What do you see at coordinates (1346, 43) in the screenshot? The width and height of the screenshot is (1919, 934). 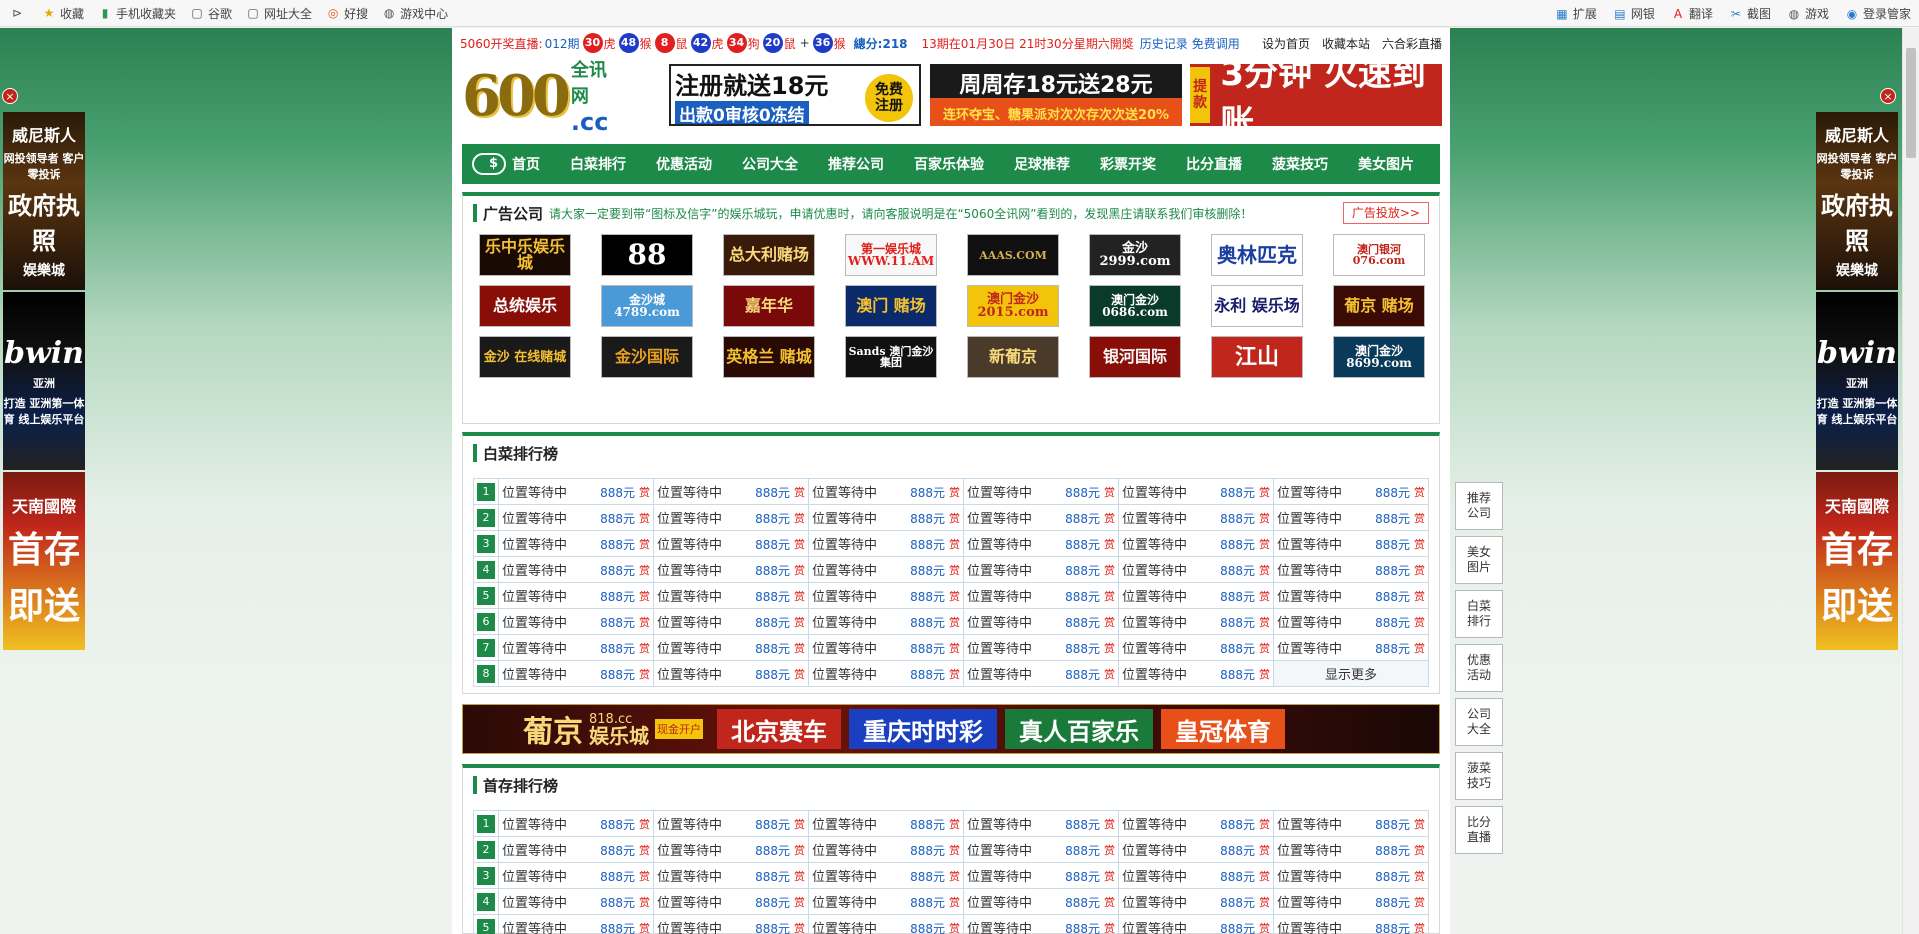 I see `bookmark-link: 收藏本站` at bounding box center [1346, 43].